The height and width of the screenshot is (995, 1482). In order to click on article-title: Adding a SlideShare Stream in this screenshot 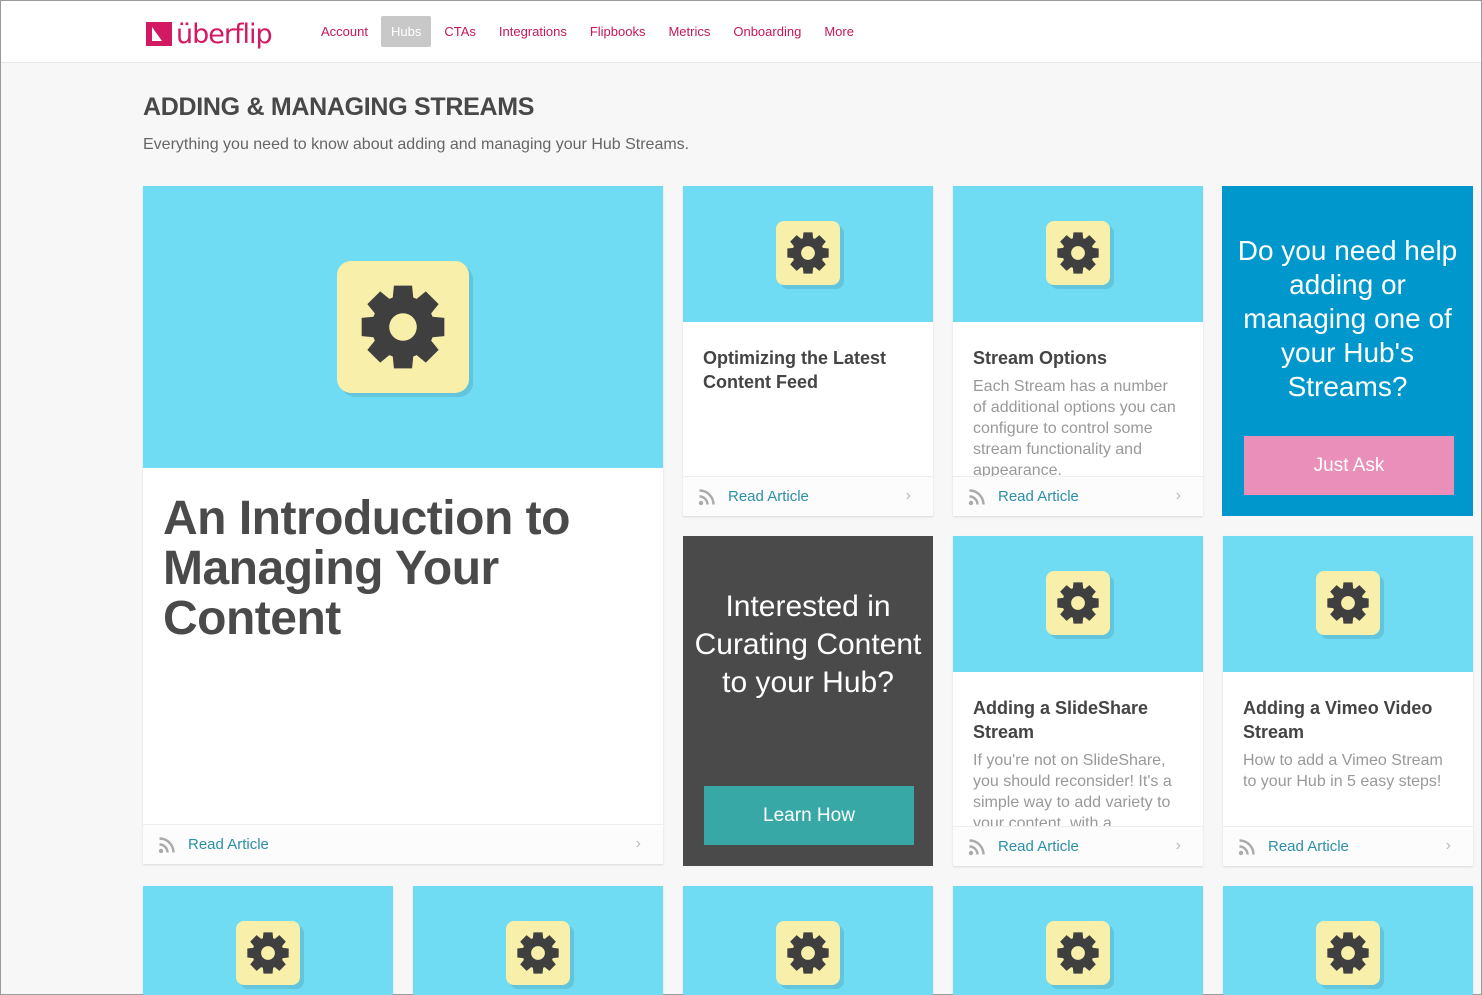, I will do `click(1079, 720)`.